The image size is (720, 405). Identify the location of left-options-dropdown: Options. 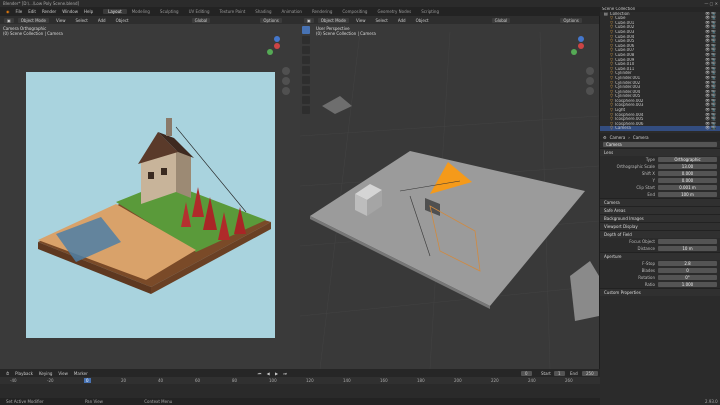
(271, 20).